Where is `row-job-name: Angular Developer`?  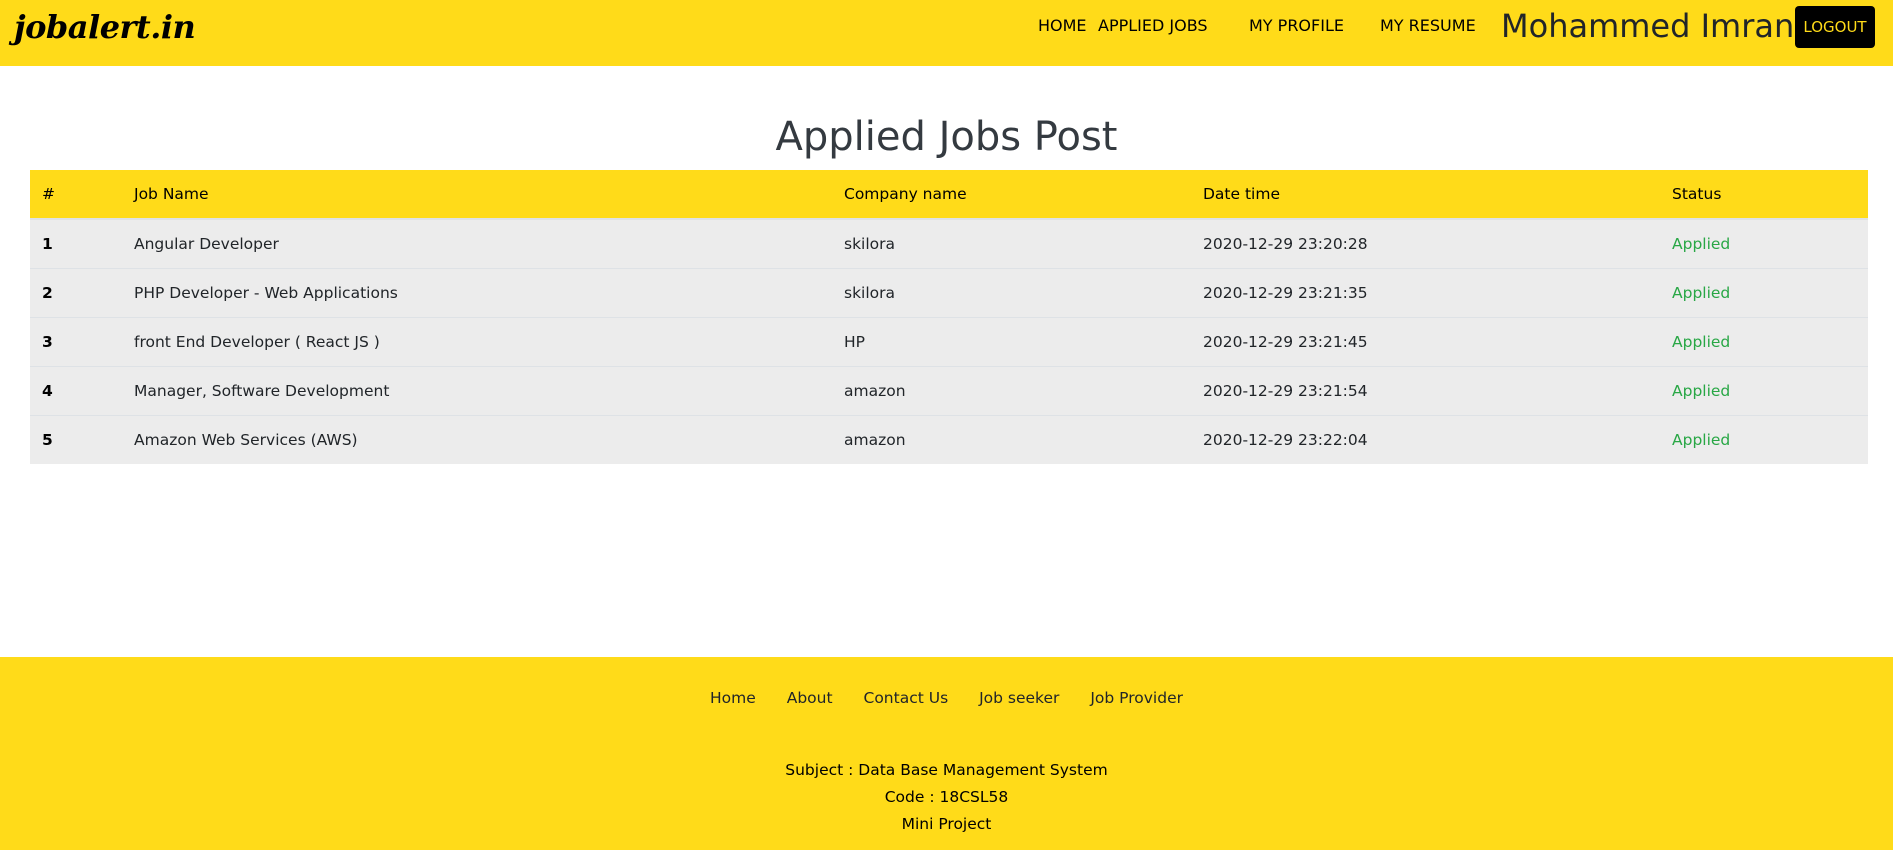 row-job-name: Angular Developer is located at coordinates (477, 243).